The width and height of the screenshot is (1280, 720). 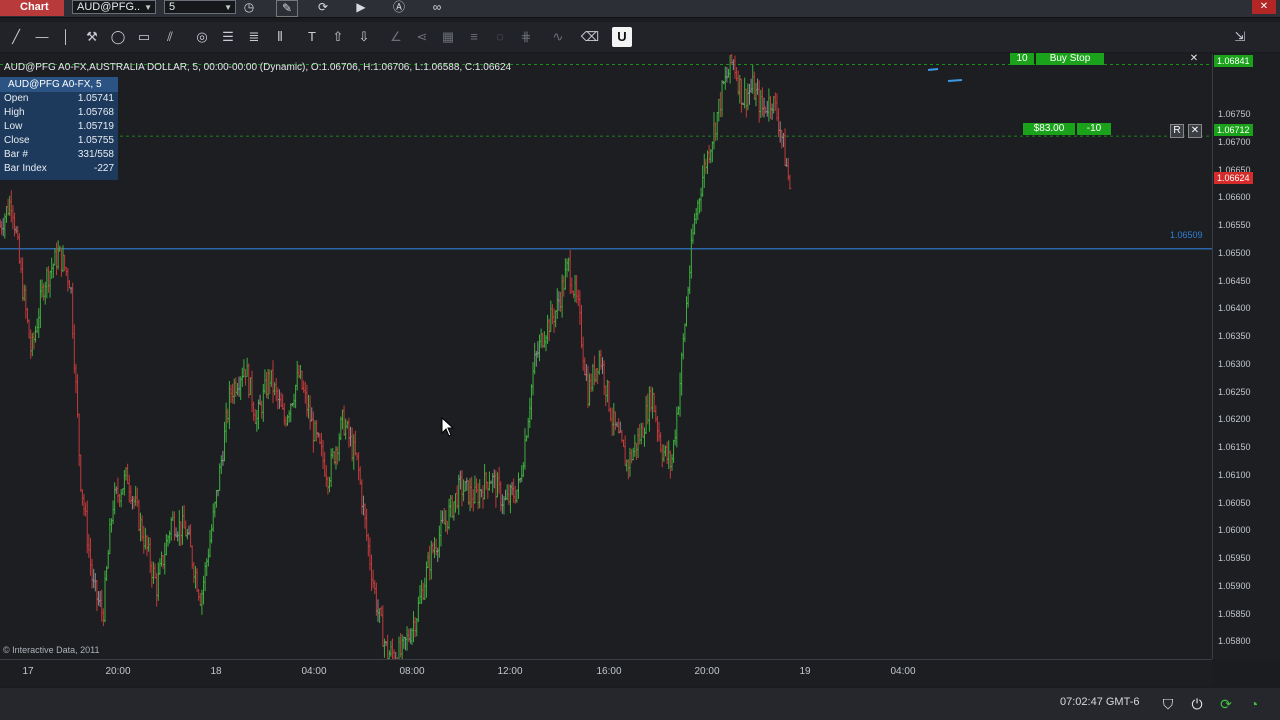 I want to click on regression-tool-icon: ≡, so click(x=474, y=37).